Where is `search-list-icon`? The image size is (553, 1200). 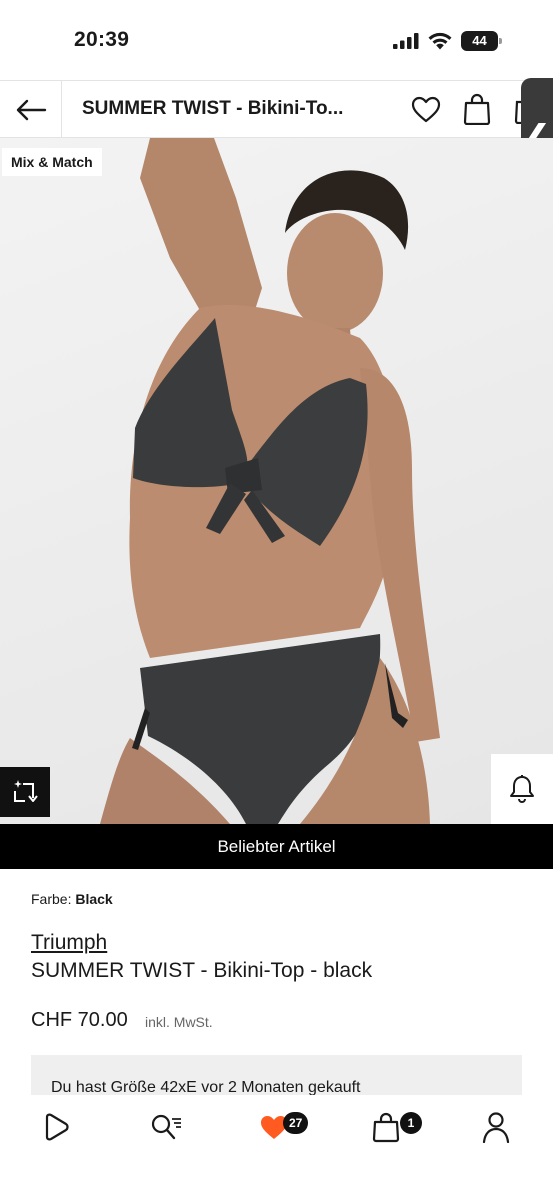
search-list-icon is located at coordinates (166, 1127).